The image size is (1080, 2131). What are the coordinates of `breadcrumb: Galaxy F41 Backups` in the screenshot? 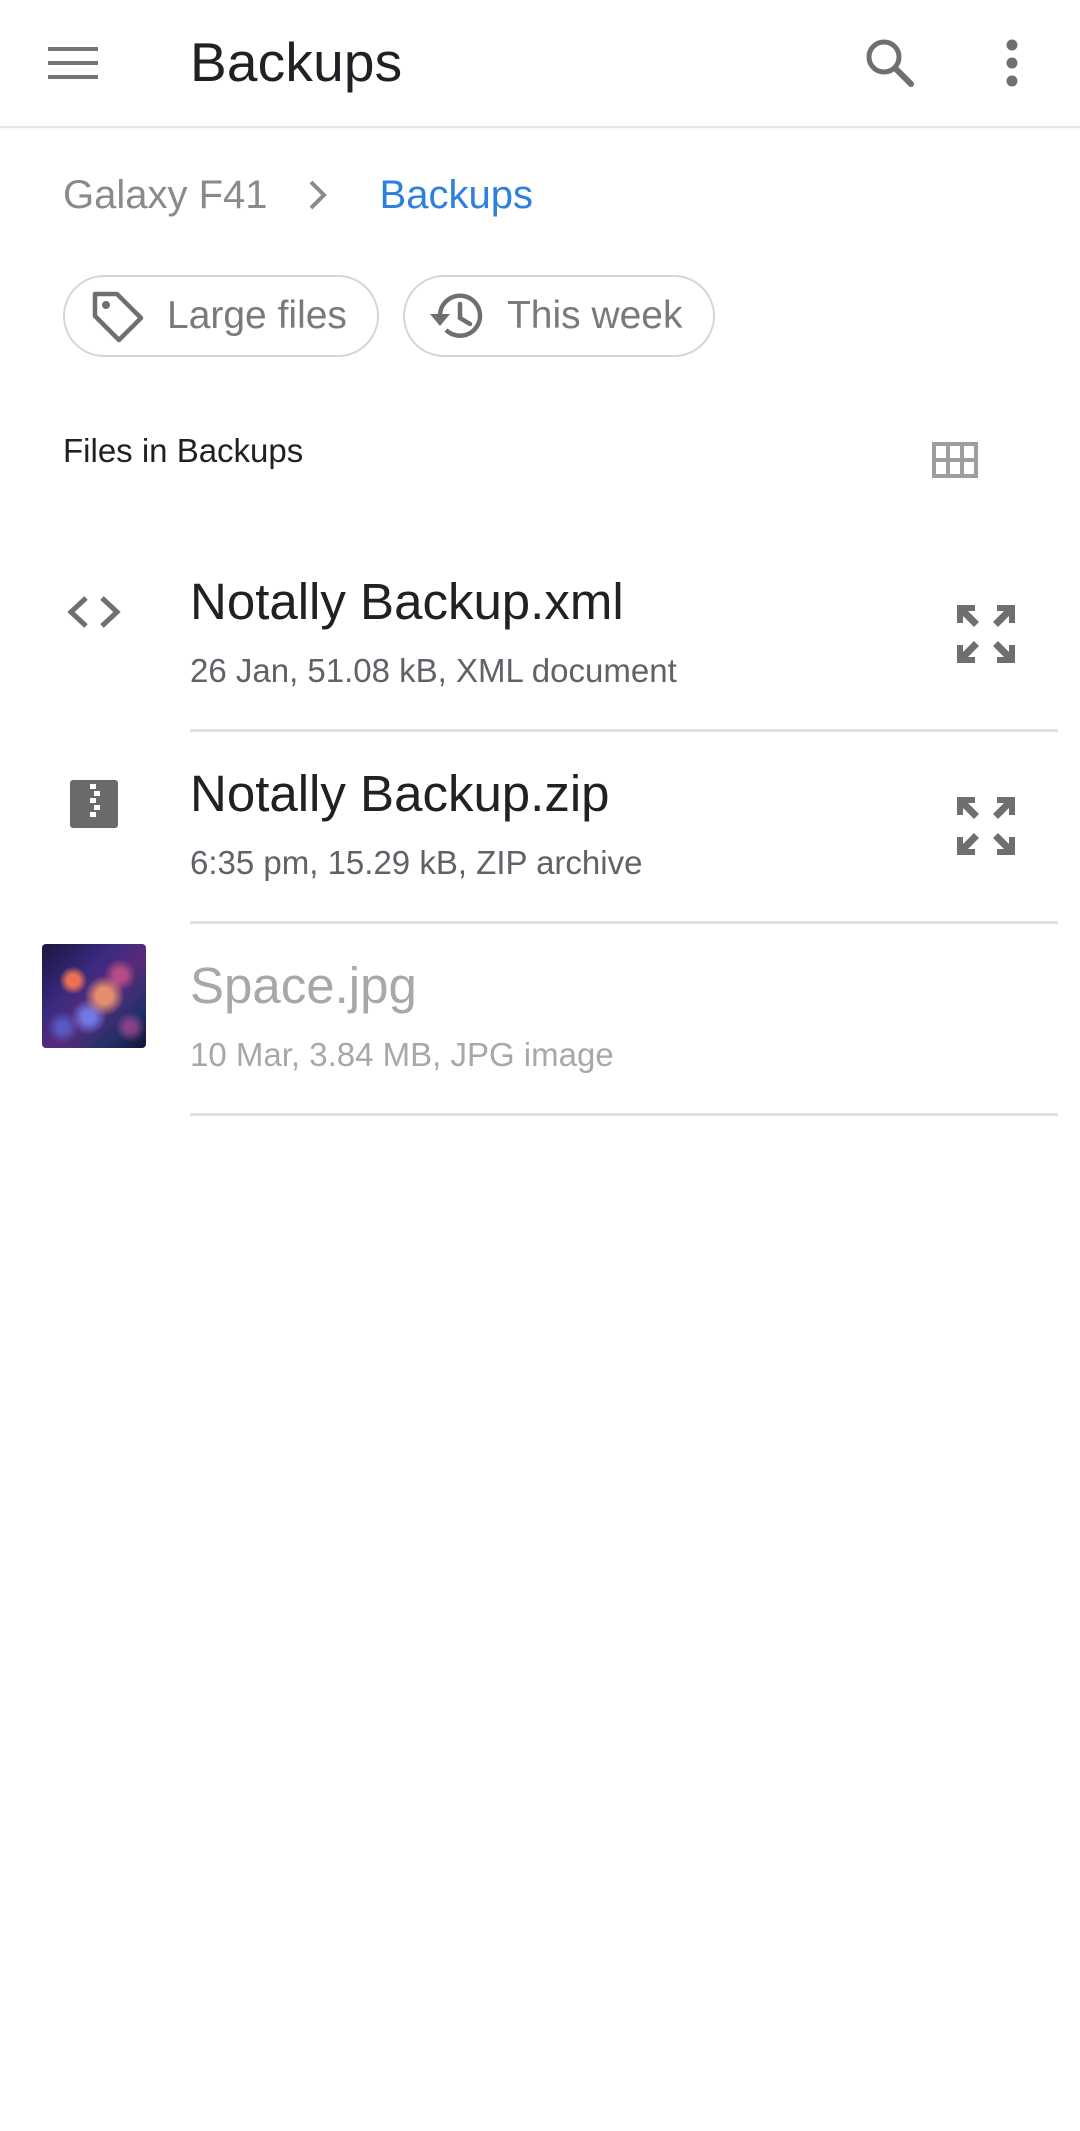 It's located at (298, 195).